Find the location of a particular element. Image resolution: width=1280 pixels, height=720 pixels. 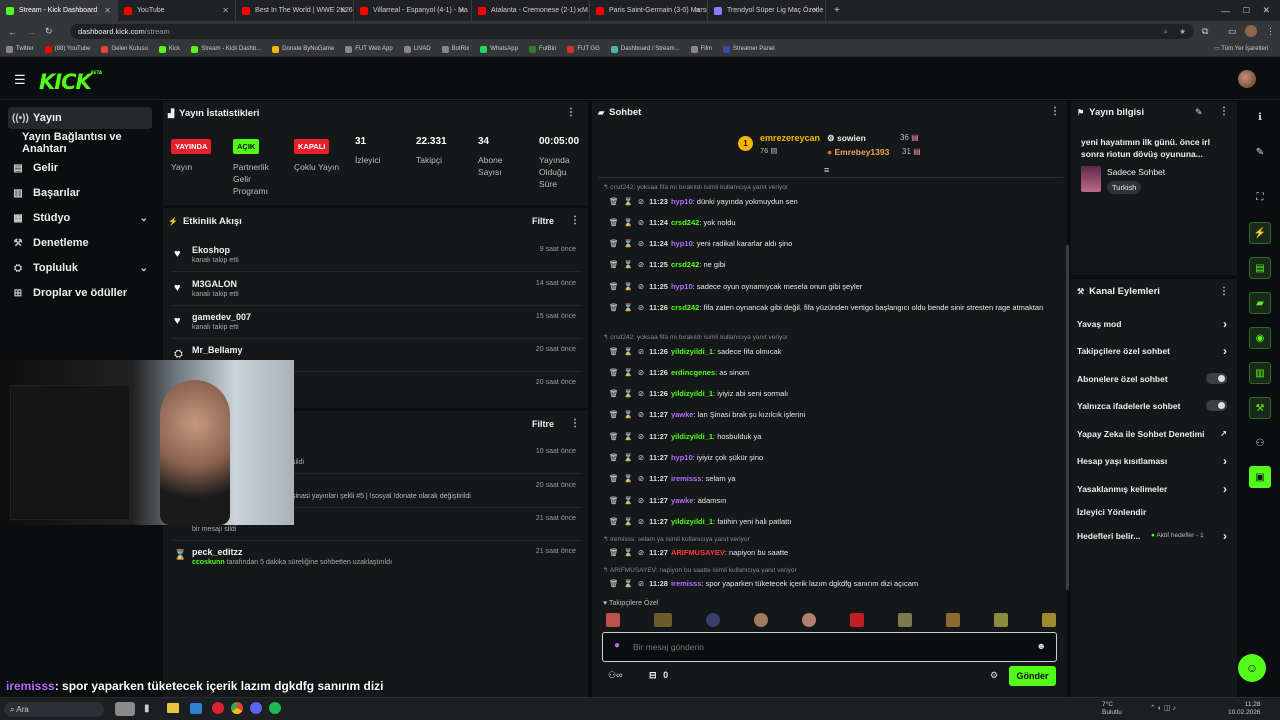

zoom-icon: ⌕ is located at coordinates (1166, 32).